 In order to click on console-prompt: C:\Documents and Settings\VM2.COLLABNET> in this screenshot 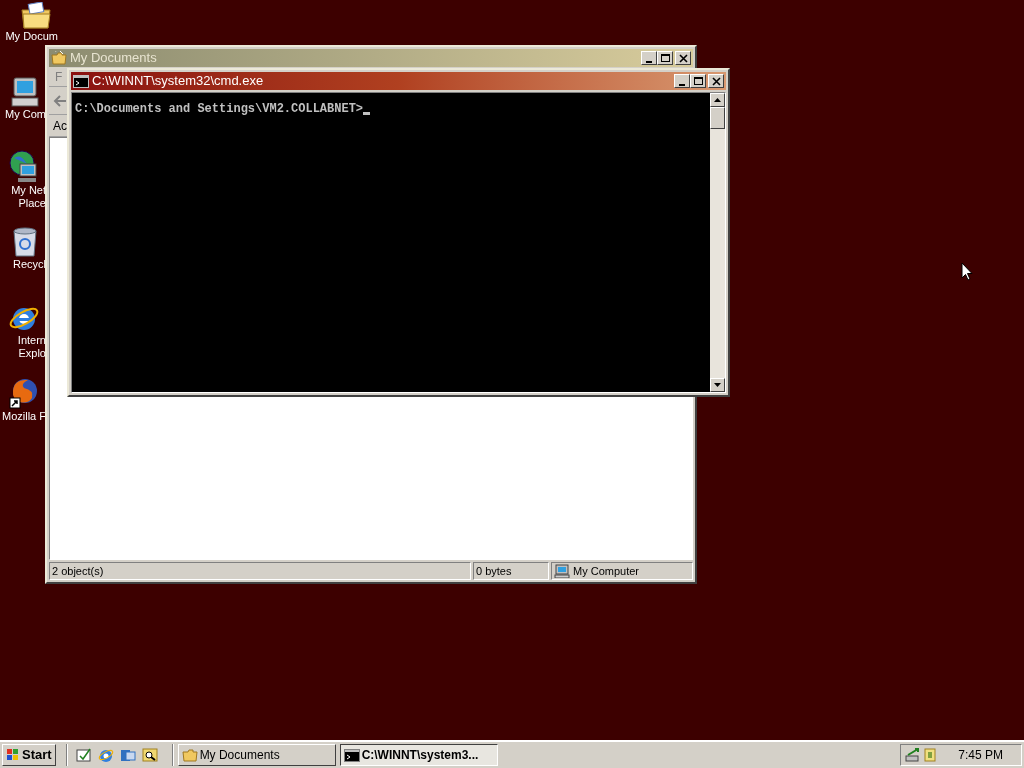, I will do `click(219, 109)`.